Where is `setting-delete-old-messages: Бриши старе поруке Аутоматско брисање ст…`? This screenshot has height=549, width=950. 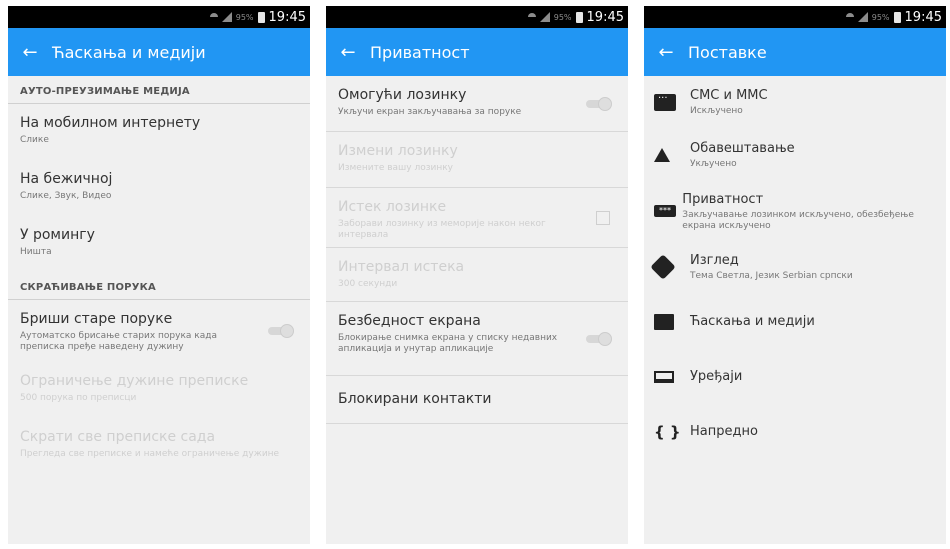
setting-delete-old-messages: Бриши старе поруке Аутоматско брисање ст… is located at coordinates (159, 331).